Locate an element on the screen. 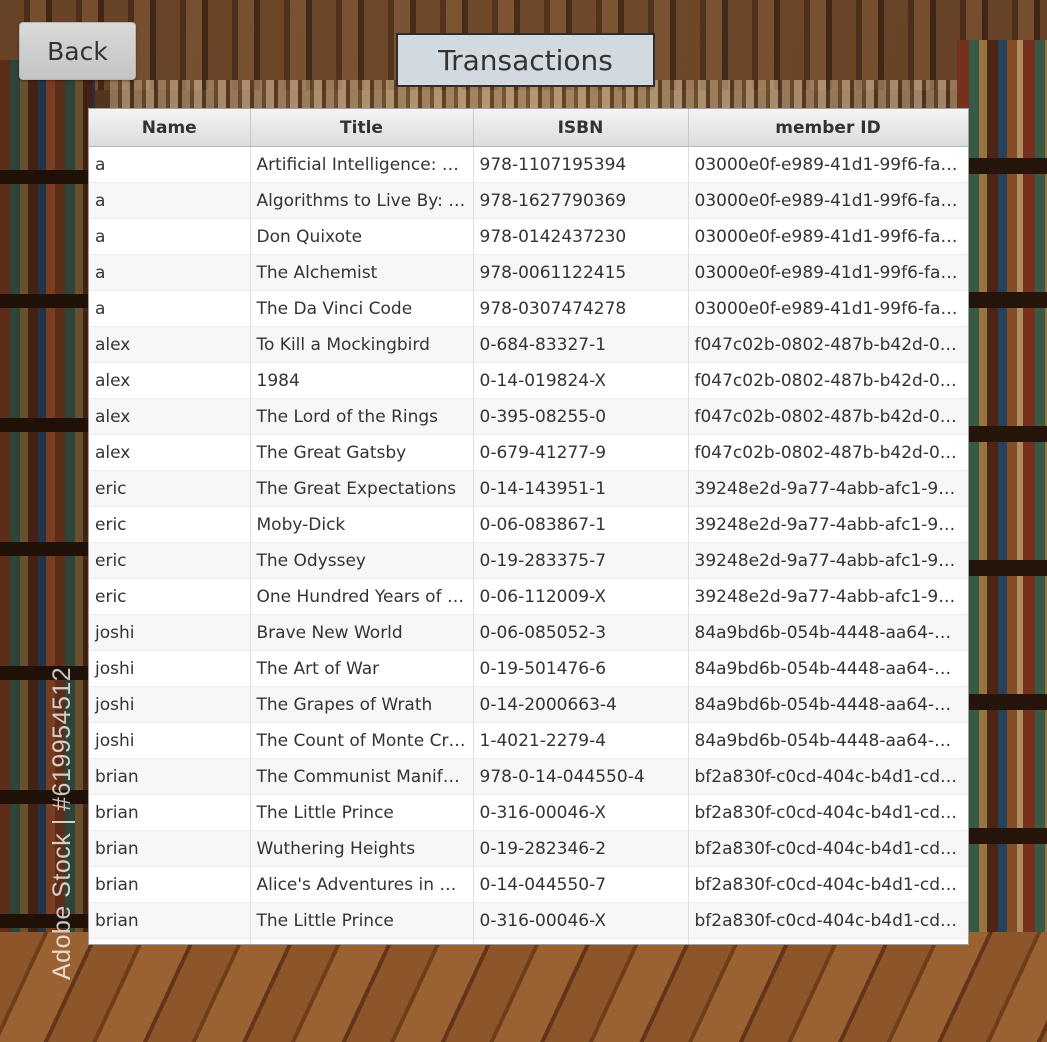 The image size is (1047, 1042). cell-isbn: 978-0061122415 is located at coordinates (581, 272).